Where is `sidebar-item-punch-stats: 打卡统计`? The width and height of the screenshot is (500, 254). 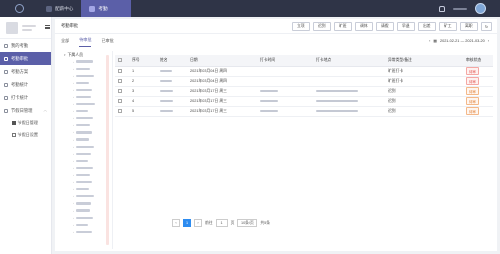 sidebar-item-punch-stats: 打卡统计 is located at coordinates (25, 97).